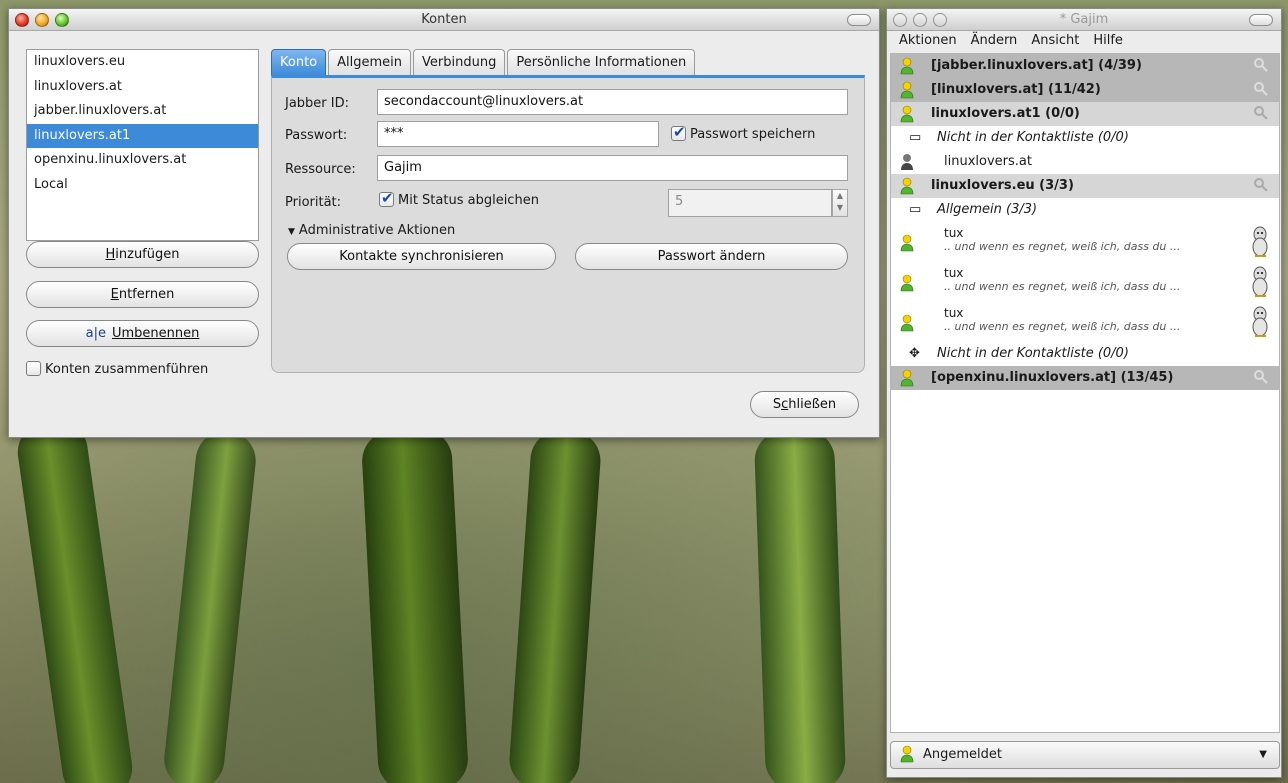 The image size is (1288, 783). I want to click on tab-personal-info: Persönliche Informationen, so click(601, 62).